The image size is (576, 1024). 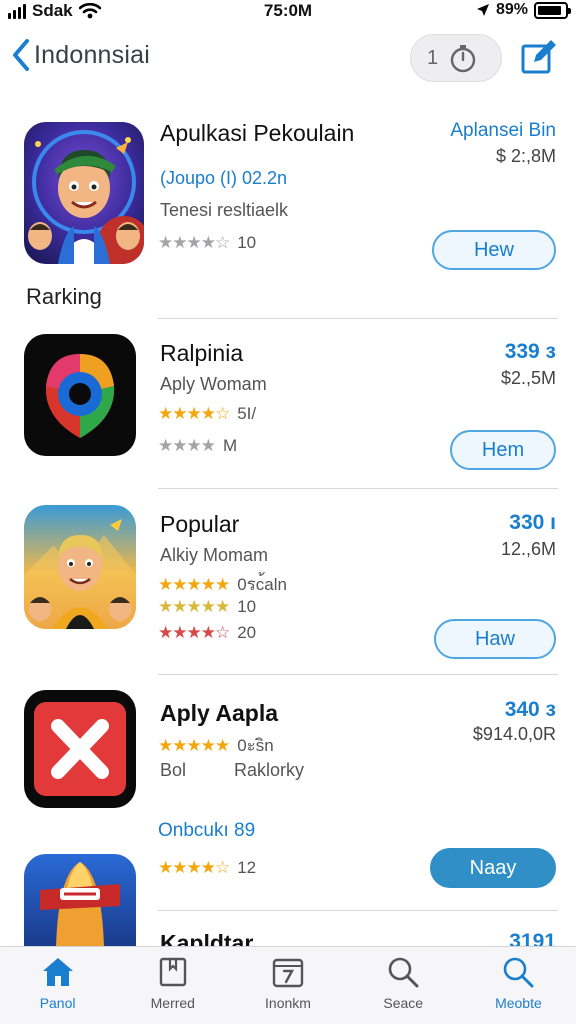 I want to click on app-title: Apulkasi Pekoulain, so click(x=257, y=133).